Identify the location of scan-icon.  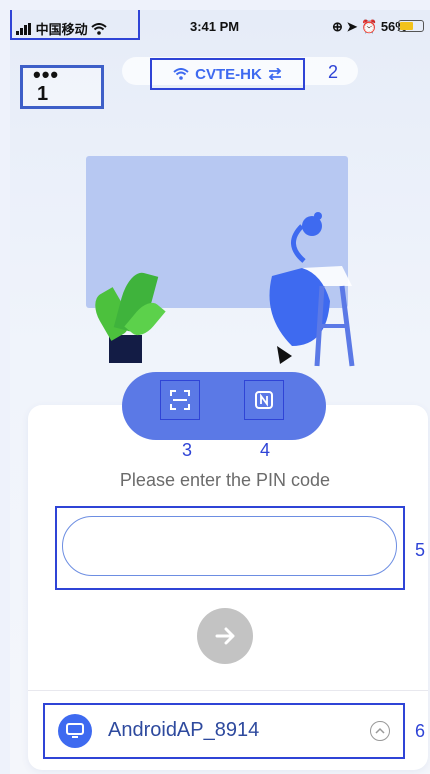
(180, 400).